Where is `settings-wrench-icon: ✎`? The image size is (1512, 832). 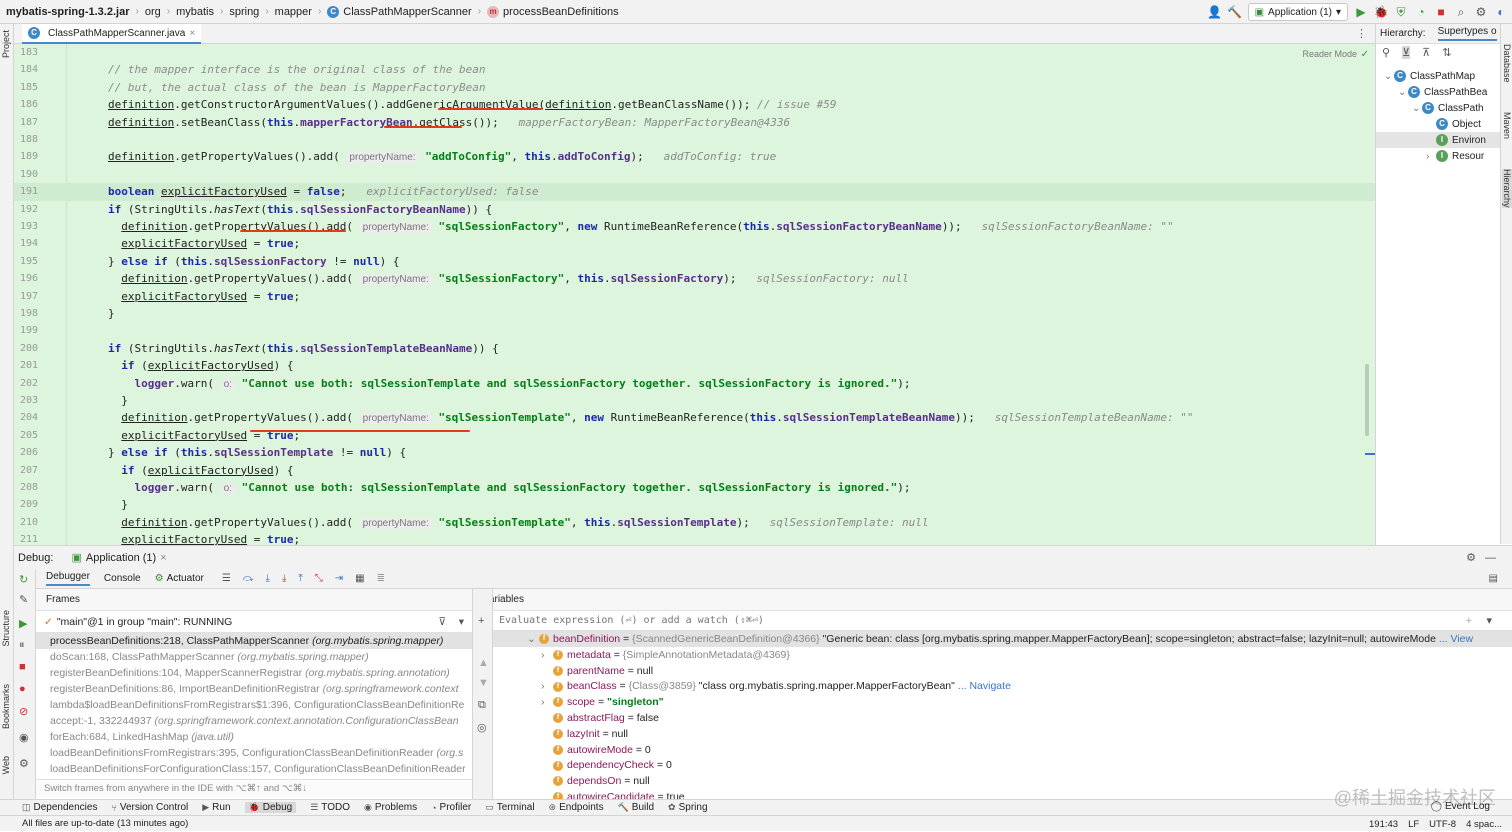
settings-wrench-icon: ✎ is located at coordinates (23, 599).